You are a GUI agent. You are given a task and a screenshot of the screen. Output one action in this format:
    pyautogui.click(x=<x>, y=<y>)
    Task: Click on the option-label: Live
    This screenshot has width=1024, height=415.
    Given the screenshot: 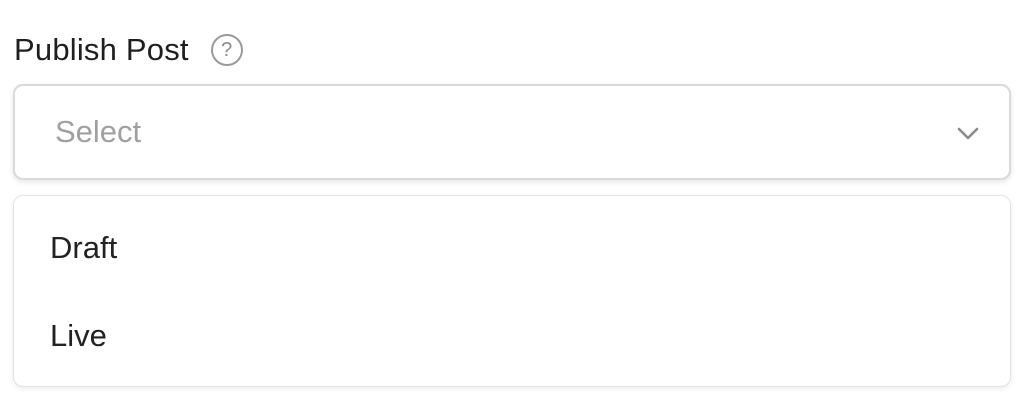 What is the action you would take?
    pyautogui.click(x=78, y=335)
    